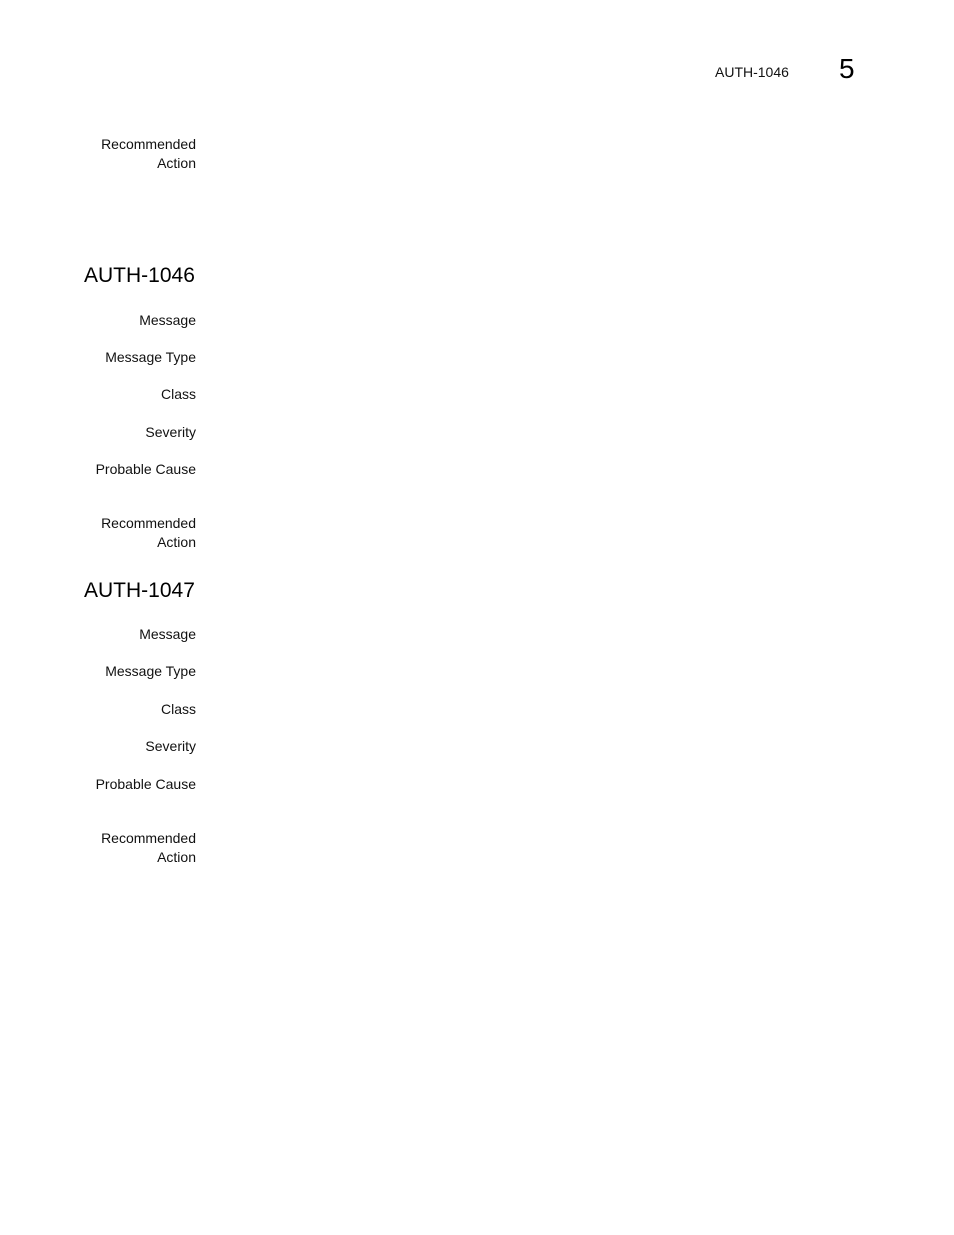 This screenshot has height=1235, width=954. Describe the element at coordinates (752, 72) in the screenshot. I see `running-title: AUTH-1046` at that location.